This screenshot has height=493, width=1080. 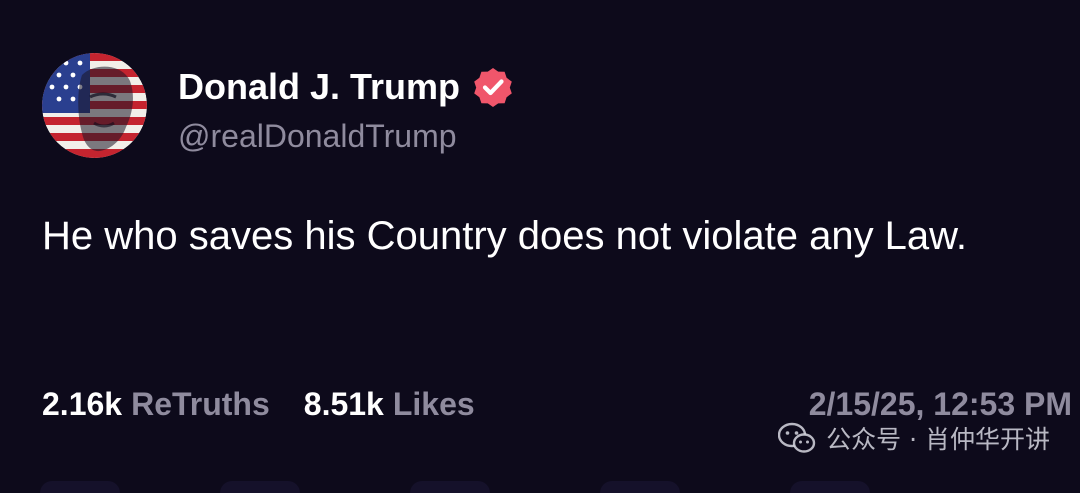 I want to click on retruths-label: ReTruths, so click(x=200, y=404).